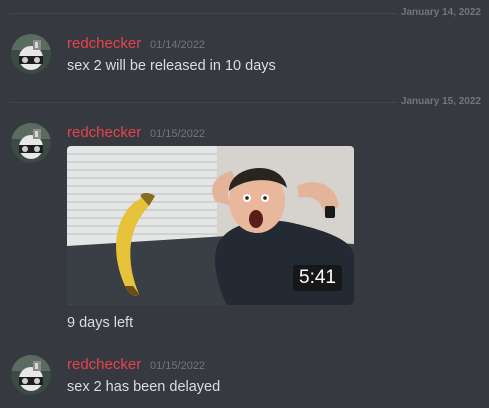 This screenshot has height=408, width=489. Describe the element at coordinates (438, 102) in the screenshot. I see `date-divider-label: January 15, 2022` at that location.